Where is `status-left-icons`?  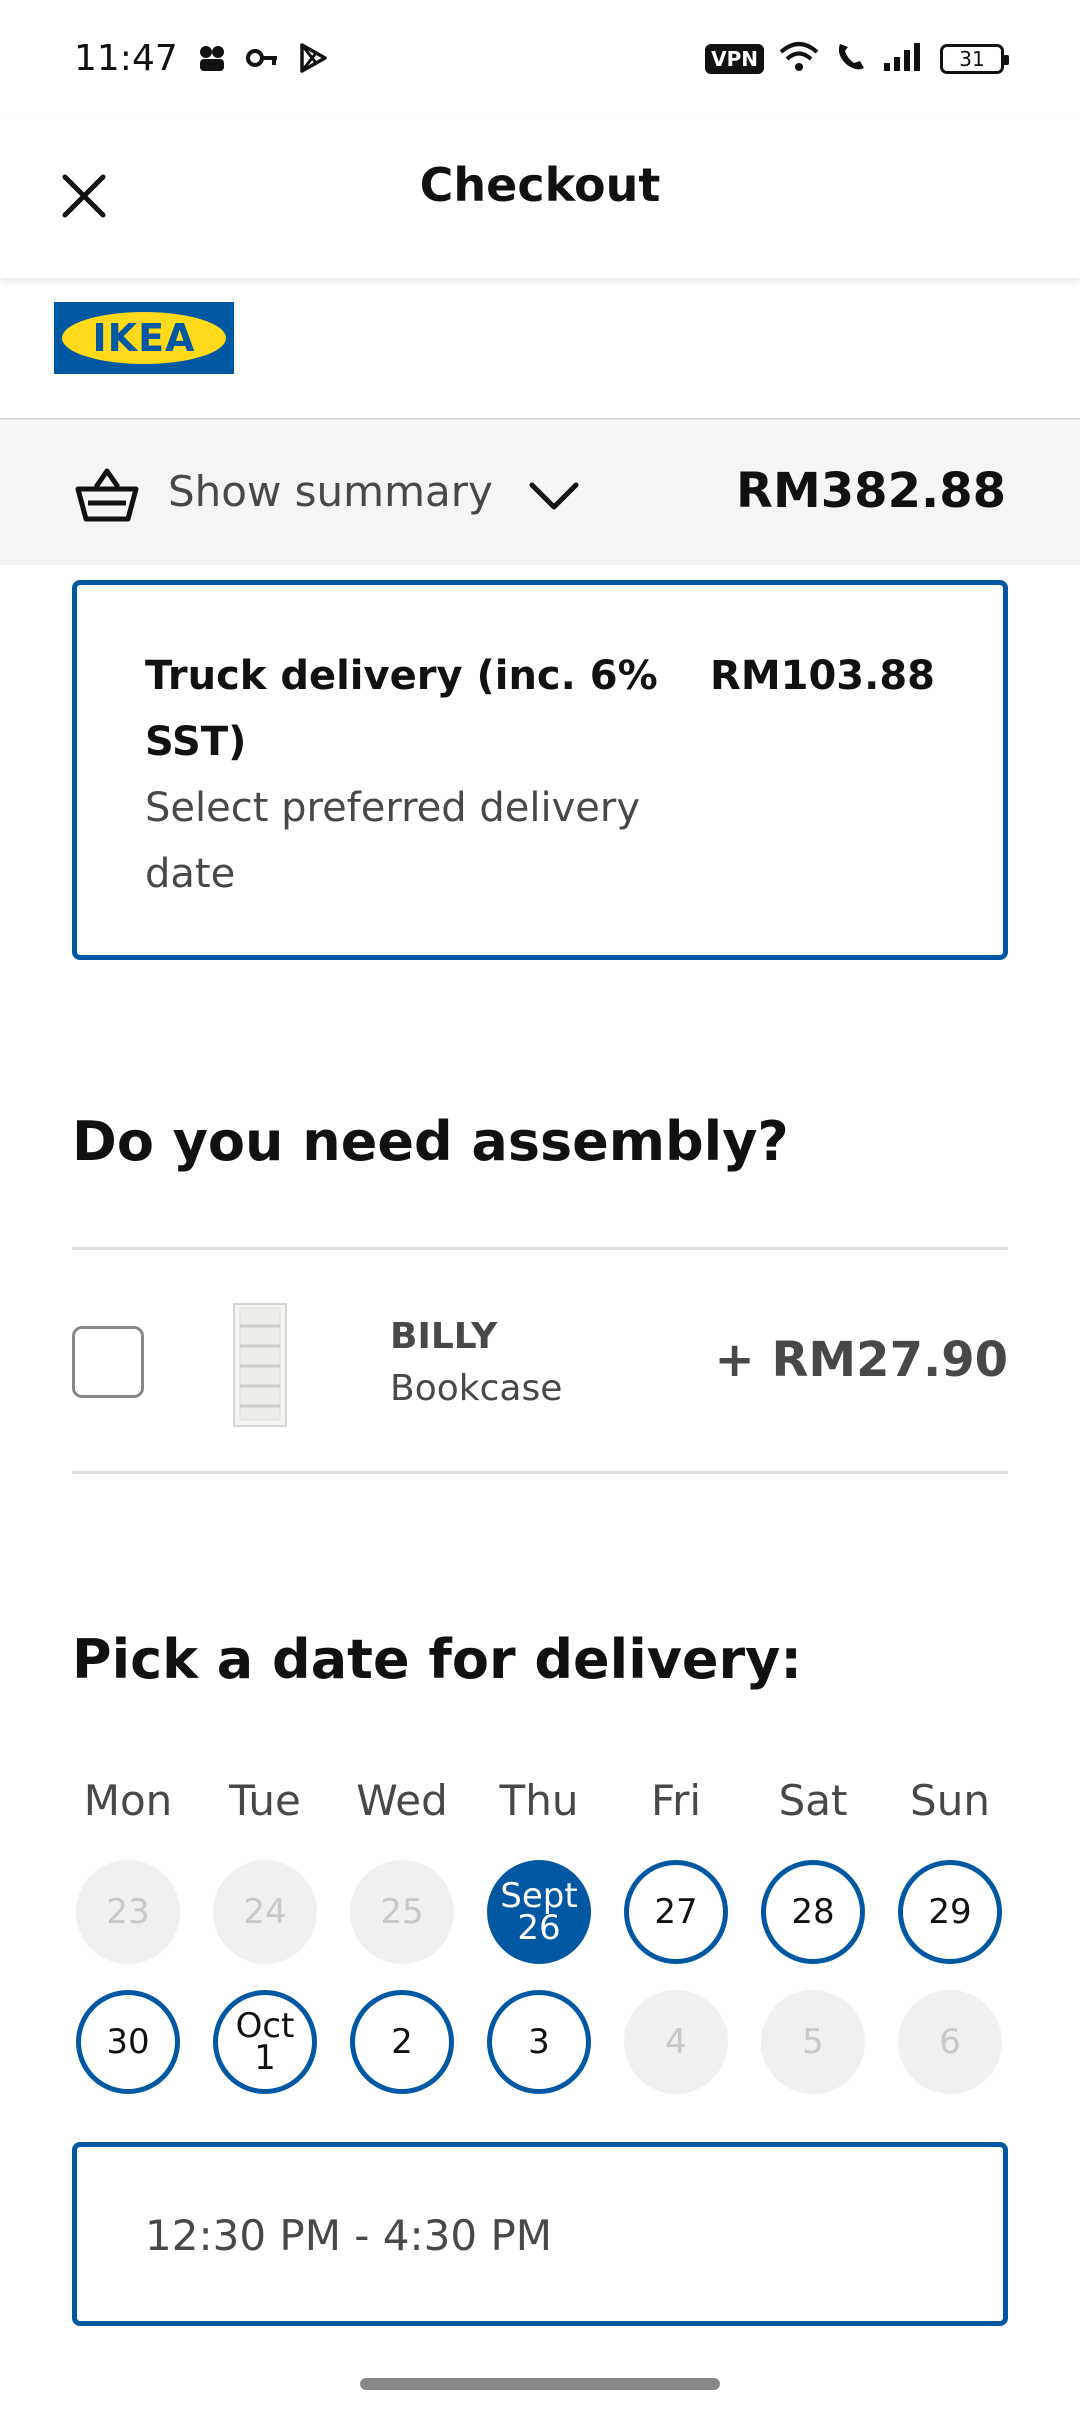
status-left-icons is located at coordinates (262, 60).